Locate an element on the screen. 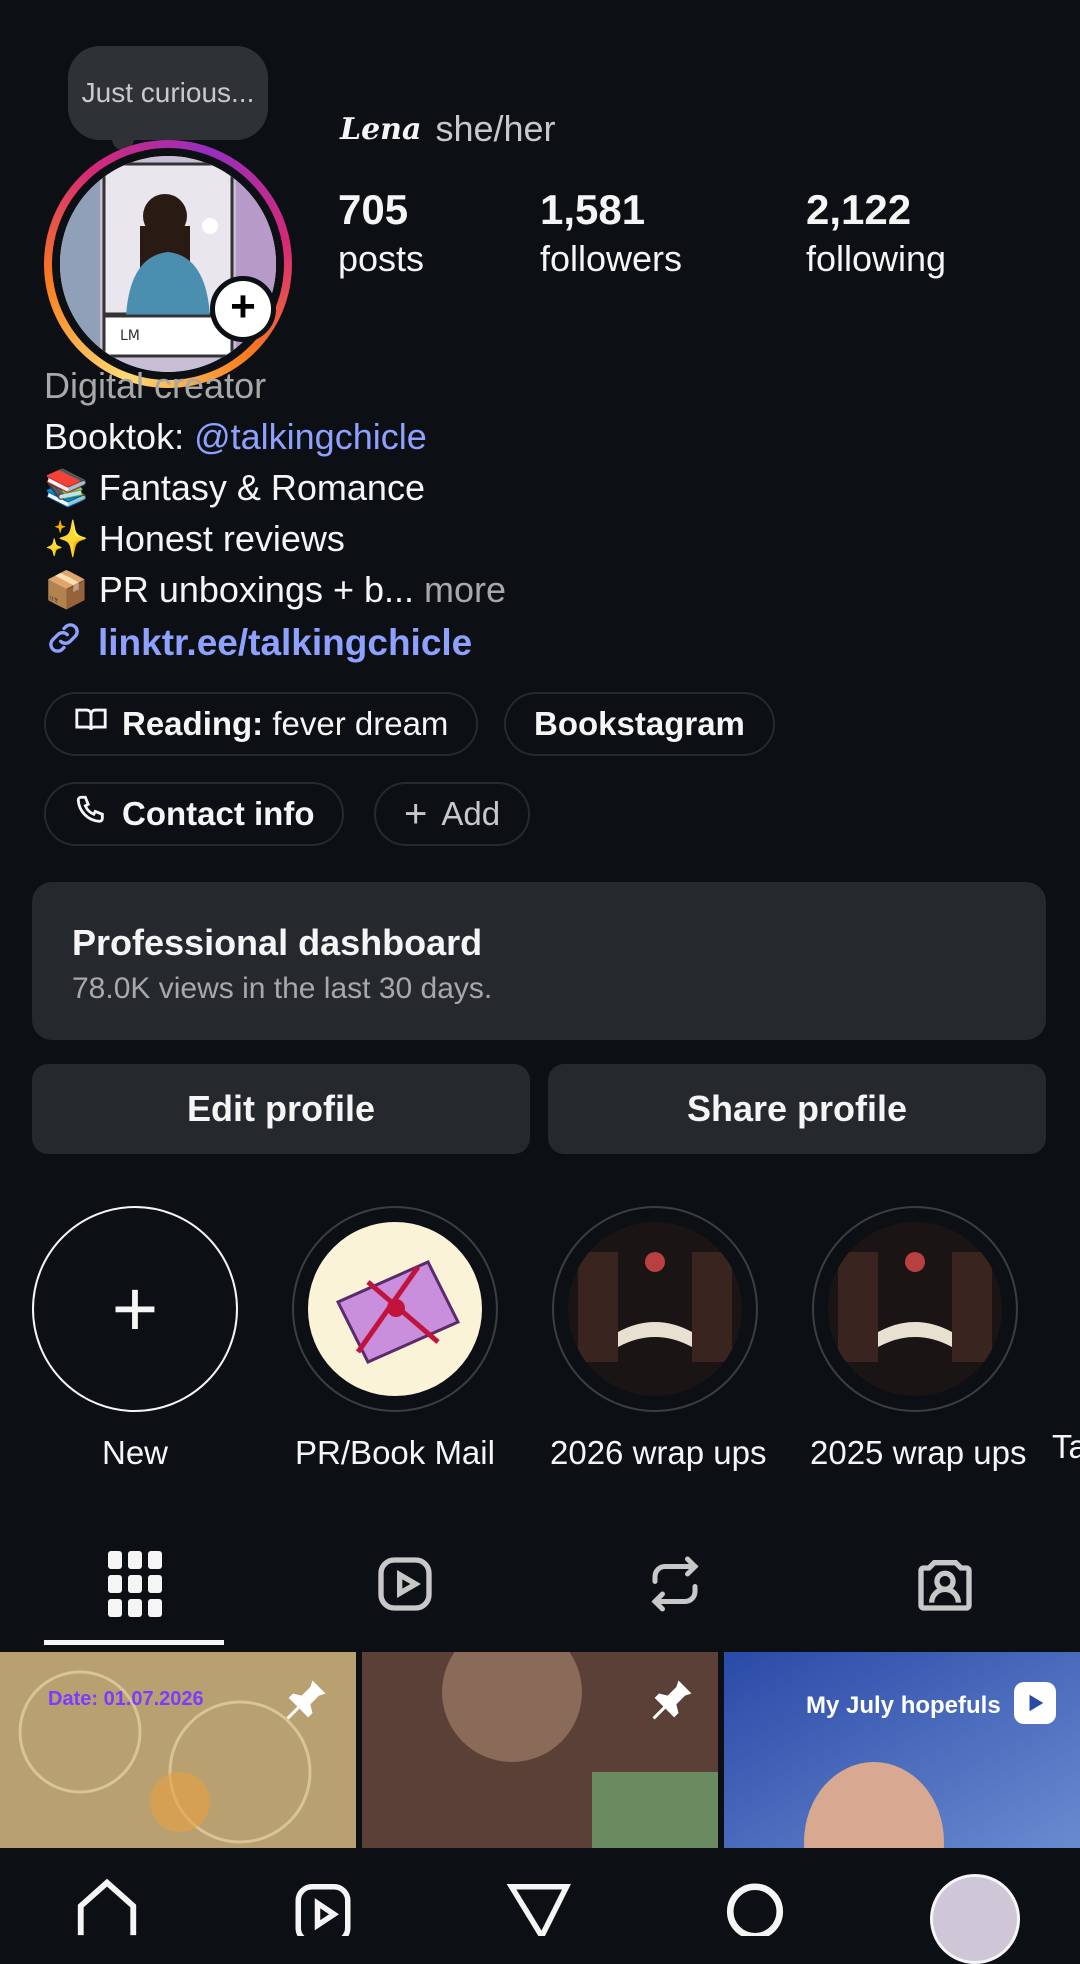 The height and width of the screenshot is (1964, 1080). display-name: Lena is located at coordinates (381, 129).